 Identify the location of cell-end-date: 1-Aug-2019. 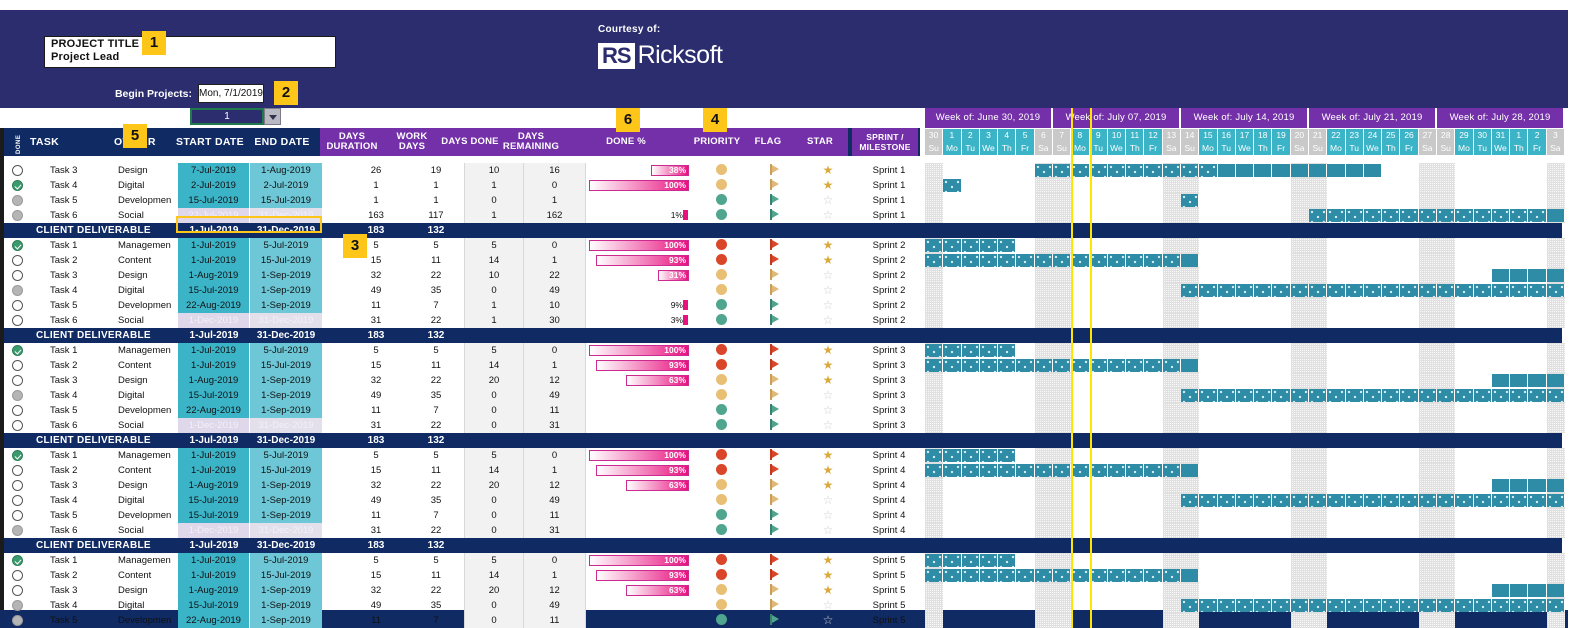
(286, 170).